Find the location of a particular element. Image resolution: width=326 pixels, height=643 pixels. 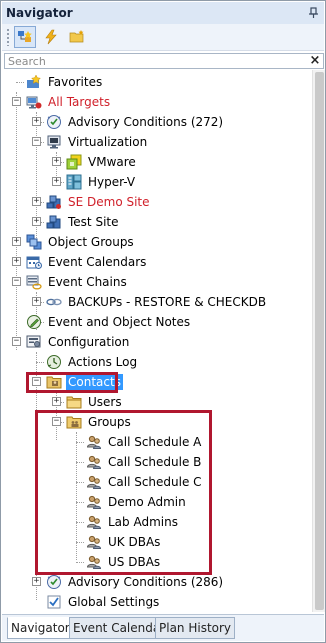

tree-item-favorites: Favorites is located at coordinates (157, 82).